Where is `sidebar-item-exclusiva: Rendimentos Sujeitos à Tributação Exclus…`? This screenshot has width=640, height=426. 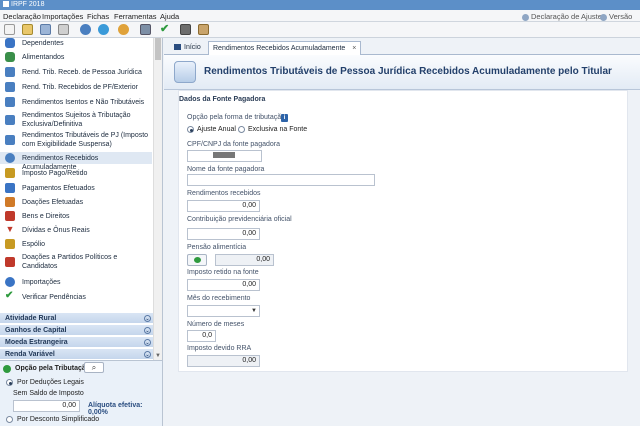
sidebar-item-exclusiva: Rendimentos Sujeitos à Tributação Exclus… is located at coordinates (76, 120).